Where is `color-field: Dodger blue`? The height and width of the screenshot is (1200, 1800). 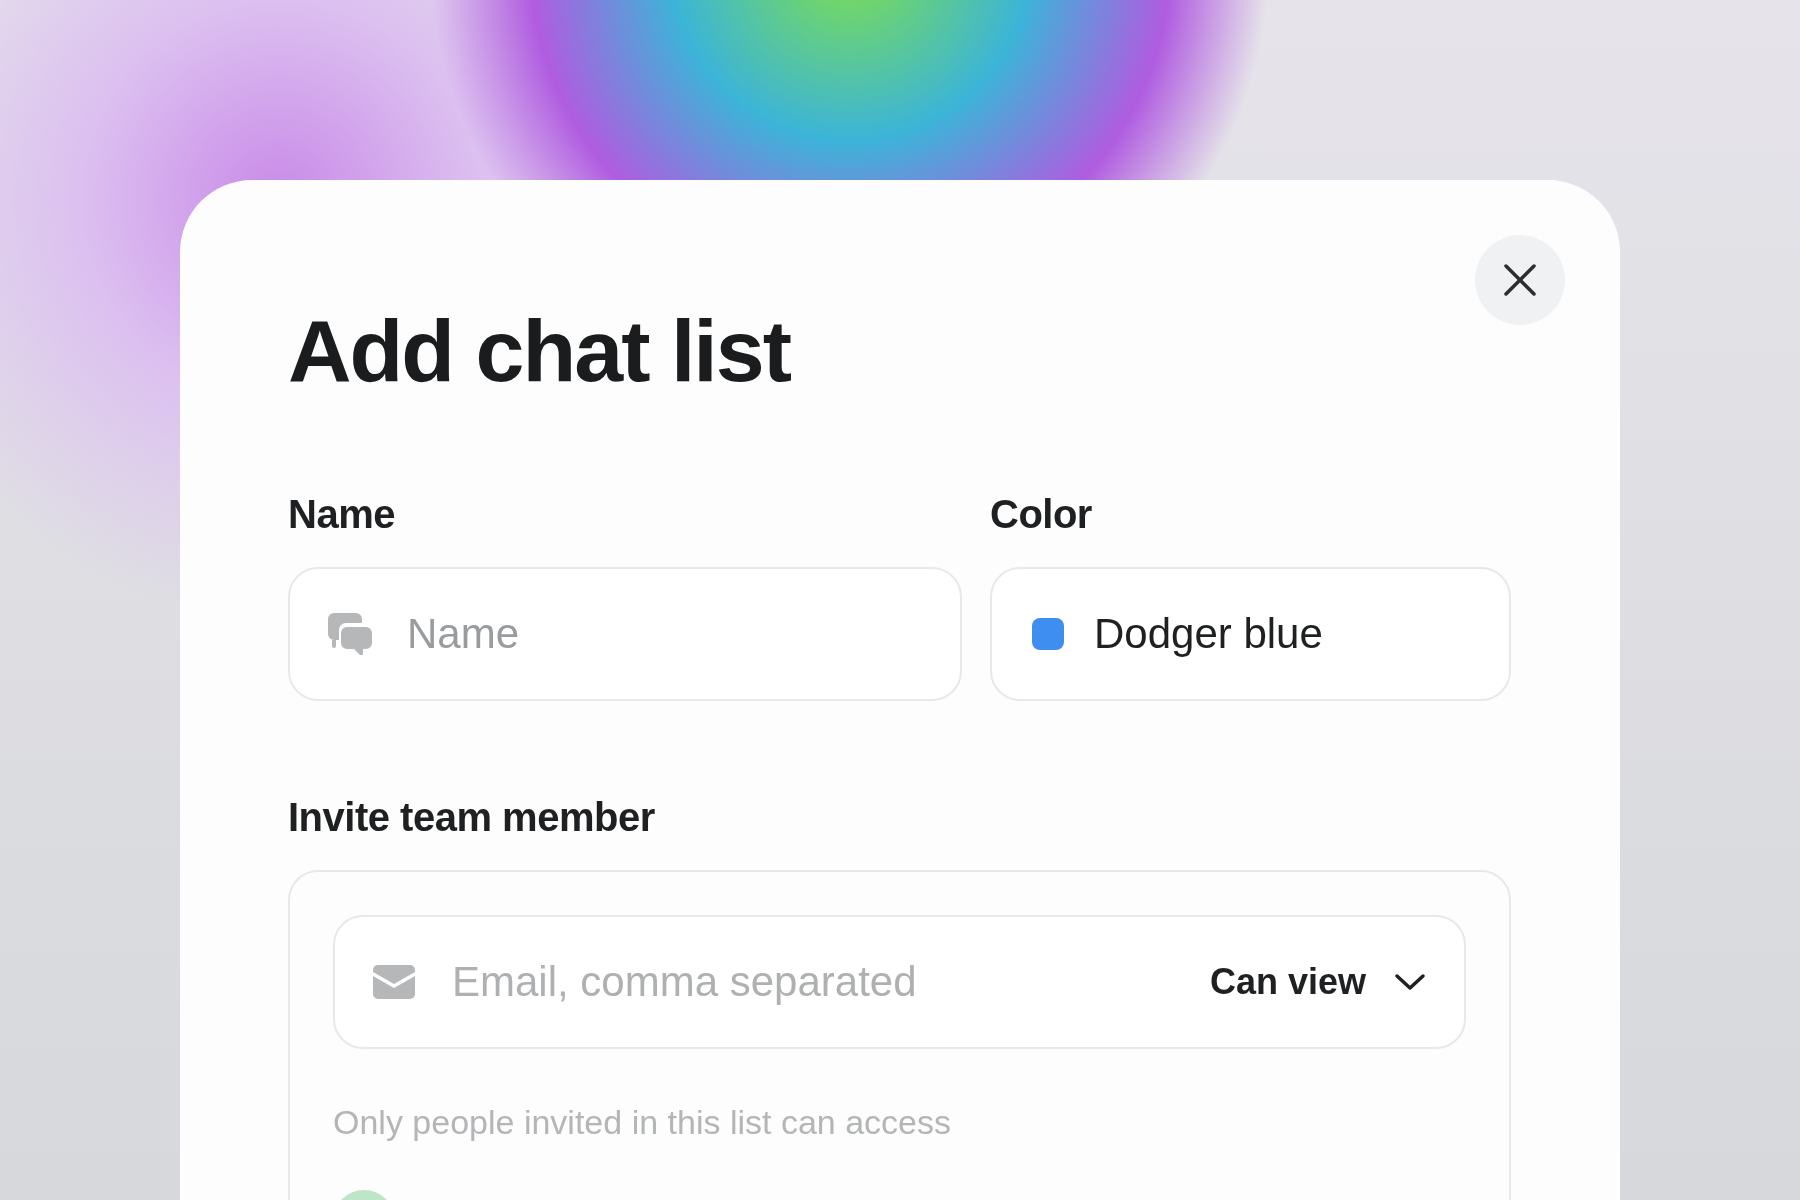 color-field: Dodger blue is located at coordinates (1250, 633).